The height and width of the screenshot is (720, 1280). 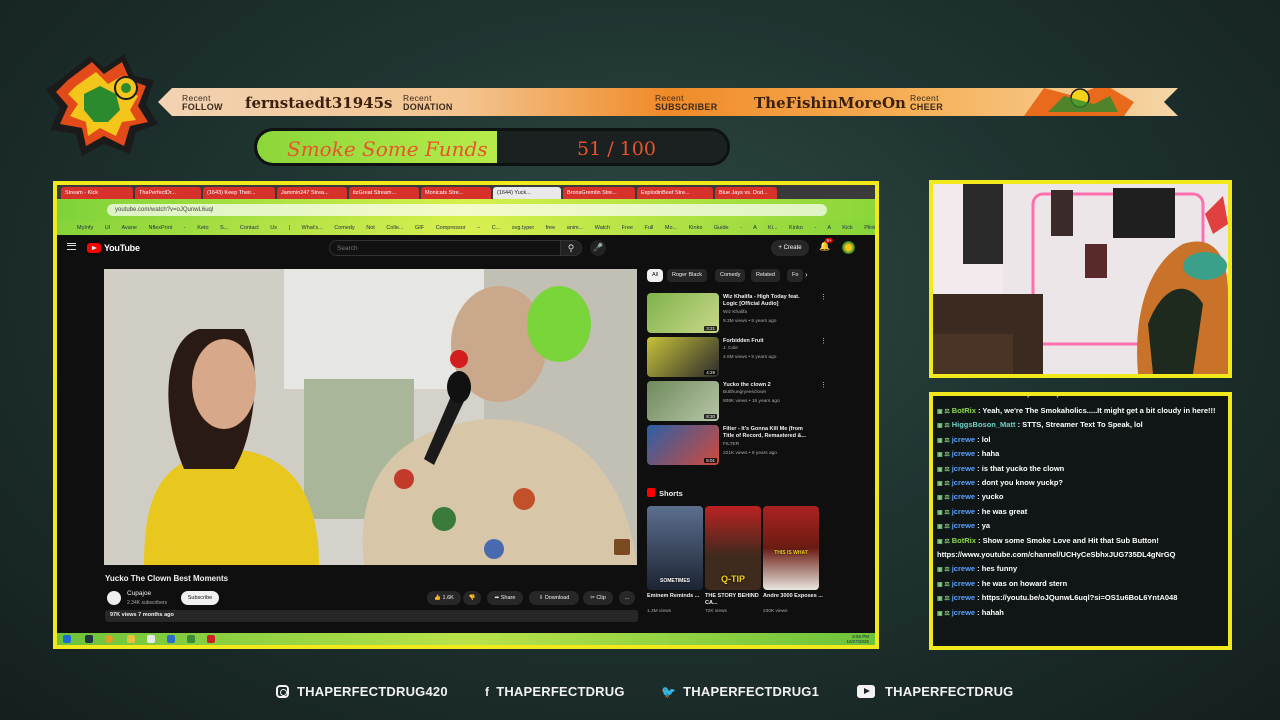 What do you see at coordinates (102, 105) in the screenshot?
I see `lion-logo` at bounding box center [102, 105].